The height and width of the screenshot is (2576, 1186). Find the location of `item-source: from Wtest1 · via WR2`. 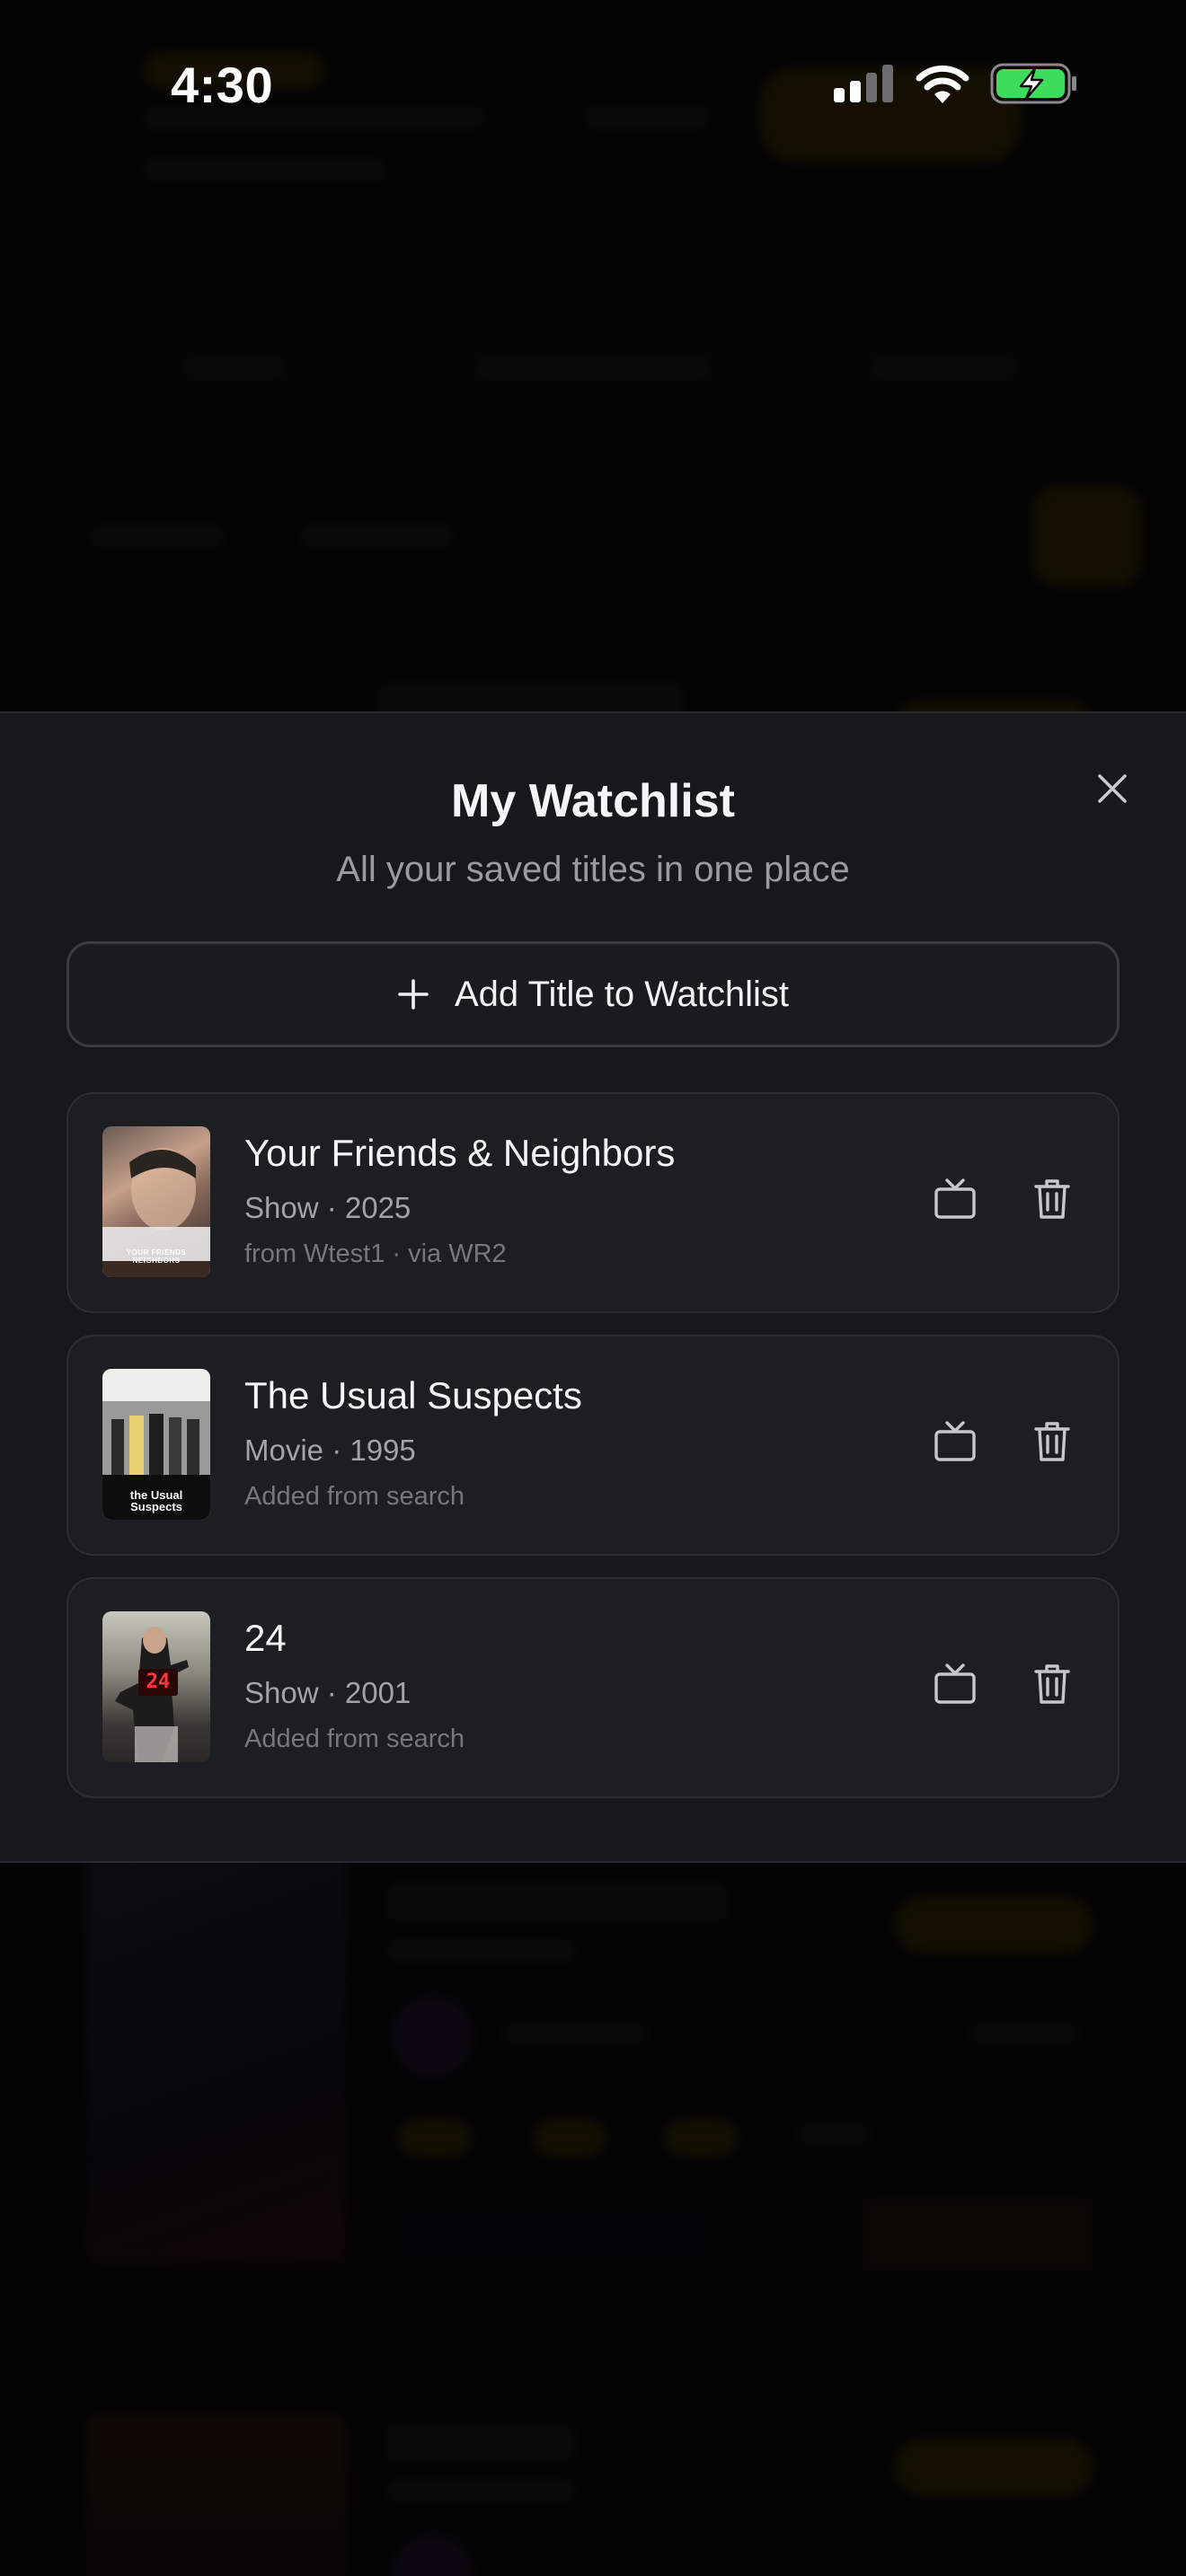

item-source: from Wtest1 · via WR2 is located at coordinates (375, 1253).